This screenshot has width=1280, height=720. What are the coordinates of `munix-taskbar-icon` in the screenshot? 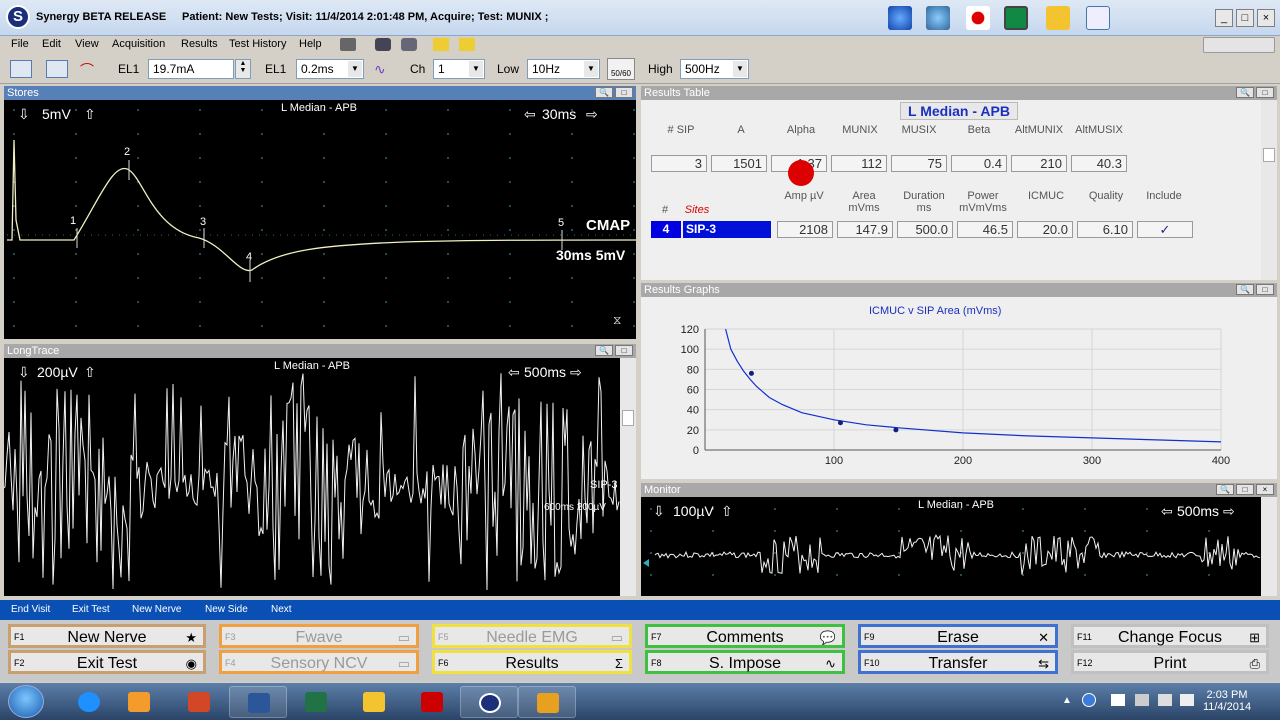 It's located at (547, 702).